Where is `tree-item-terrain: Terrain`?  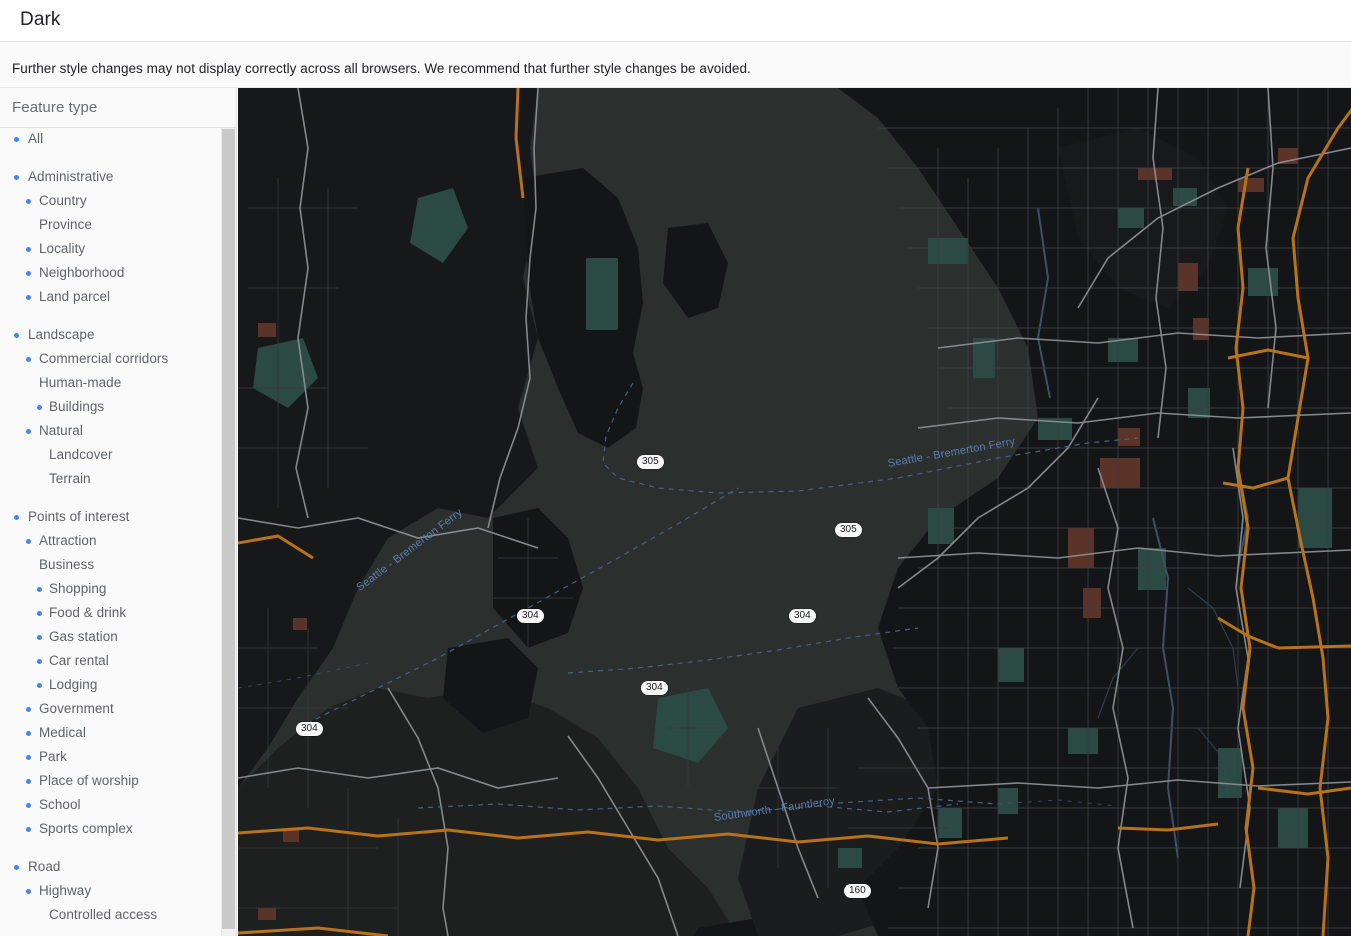 tree-item-terrain: Terrain is located at coordinates (118, 480).